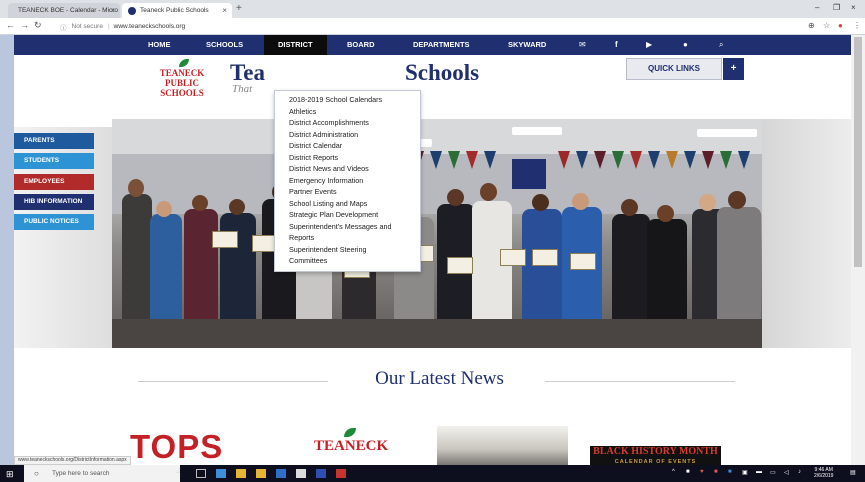 Image resolution: width=865 pixels, height=482 pixels. I want to click on reload-icon: ↻, so click(38, 25).